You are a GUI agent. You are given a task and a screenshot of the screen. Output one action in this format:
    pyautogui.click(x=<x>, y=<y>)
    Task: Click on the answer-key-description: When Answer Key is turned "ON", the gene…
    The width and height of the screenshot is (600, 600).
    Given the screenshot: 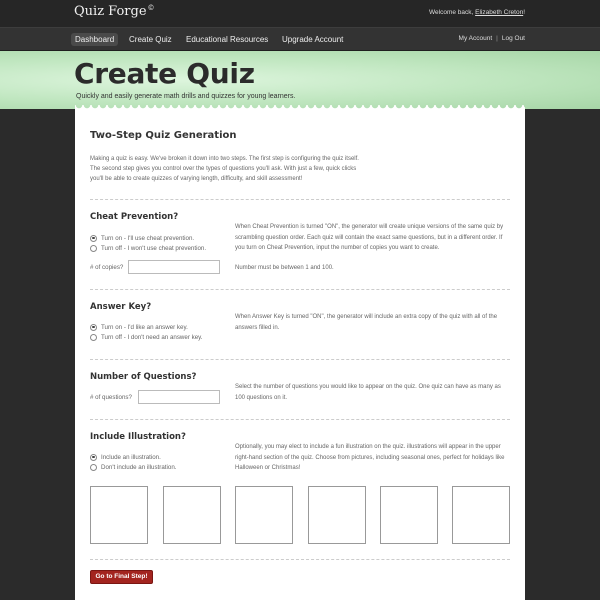 What is the action you would take?
    pyautogui.click(x=366, y=322)
    